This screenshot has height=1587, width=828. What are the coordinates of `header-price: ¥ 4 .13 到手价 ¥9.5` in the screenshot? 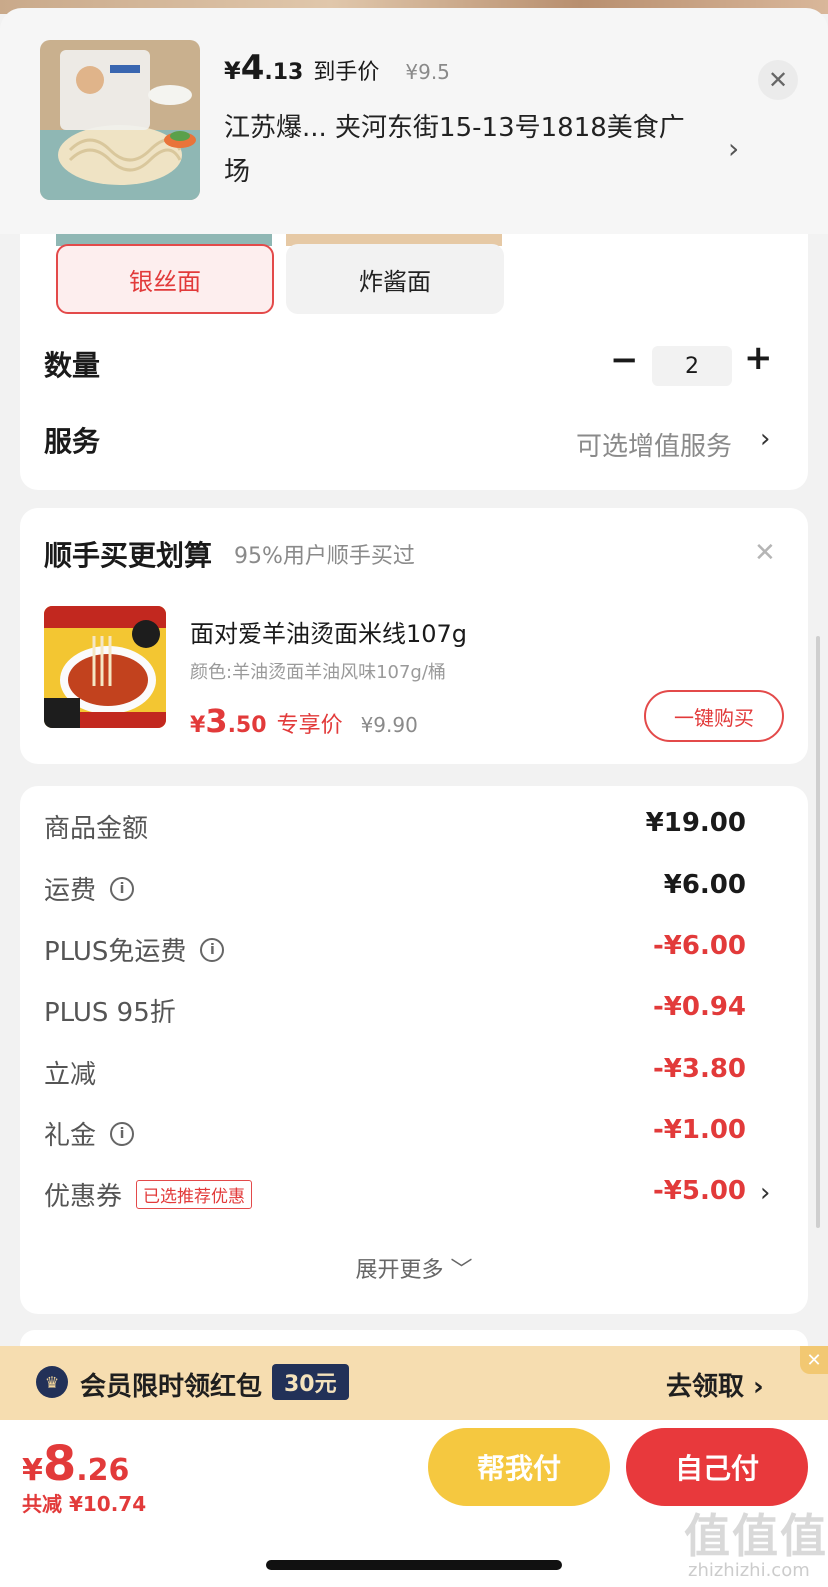 It's located at (337, 68).